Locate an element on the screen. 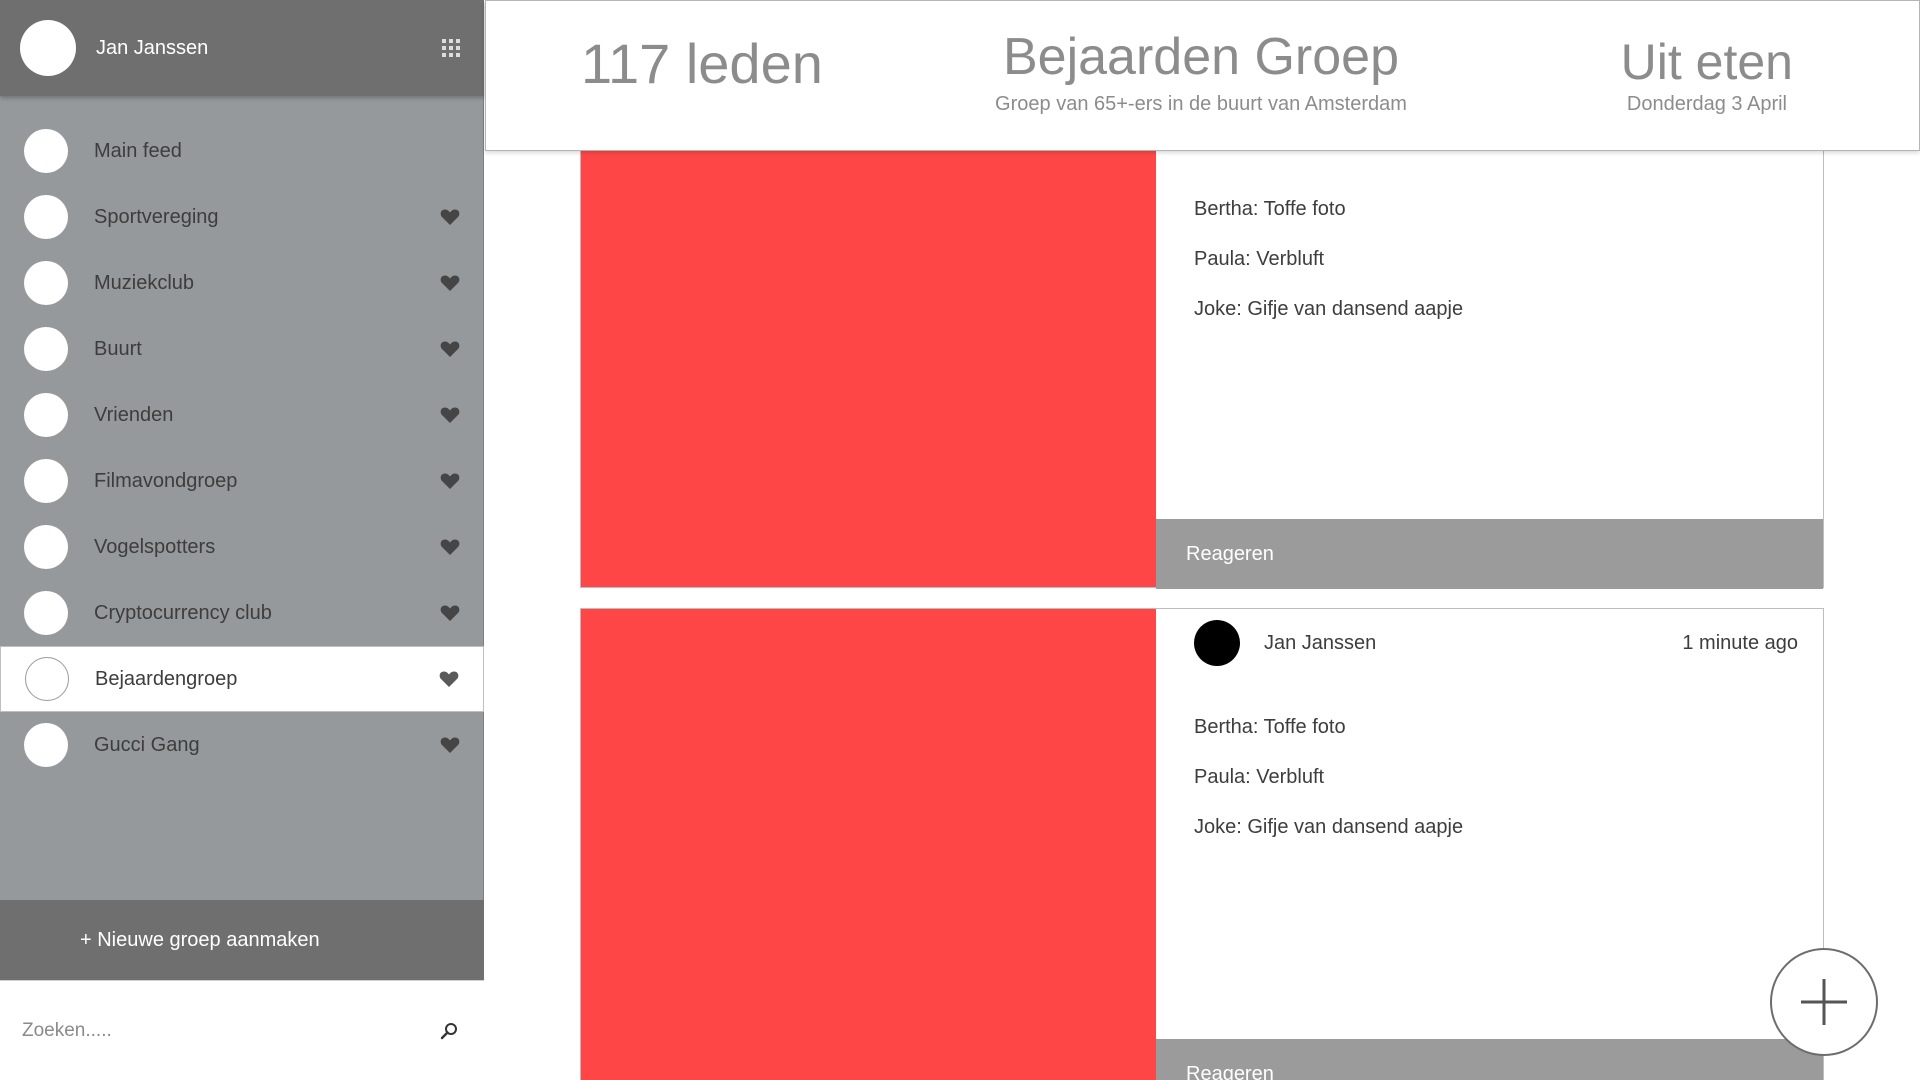 The height and width of the screenshot is (1080, 1920). search-input is located at coordinates (230, 1030).